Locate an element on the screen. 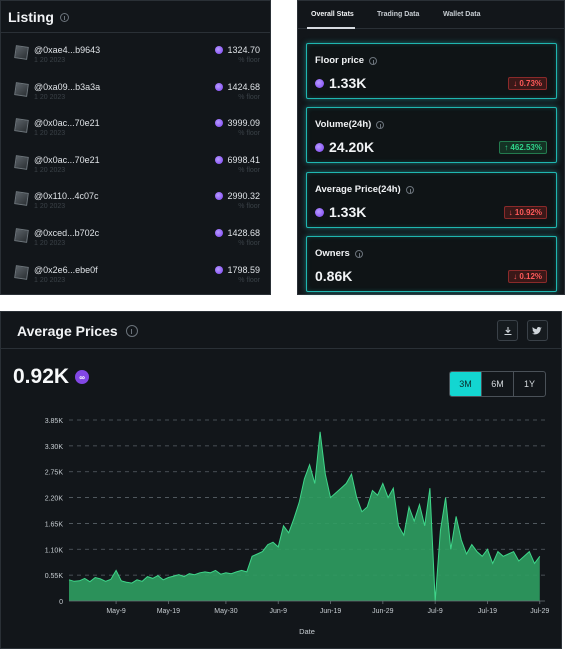  listing-row: @0x2e6...ebe0f 1 20 2023 1798.59% floor is located at coordinates (136, 276).